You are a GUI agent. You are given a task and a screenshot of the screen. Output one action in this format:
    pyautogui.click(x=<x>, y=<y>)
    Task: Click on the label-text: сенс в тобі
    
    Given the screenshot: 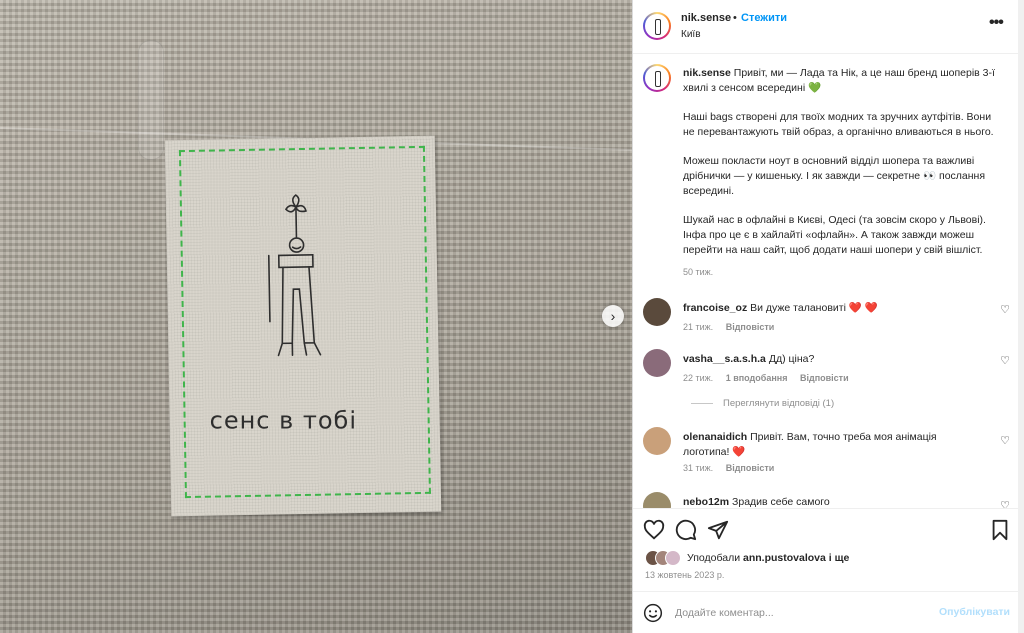 What is the action you would take?
    pyautogui.click(x=283, y=420)
    